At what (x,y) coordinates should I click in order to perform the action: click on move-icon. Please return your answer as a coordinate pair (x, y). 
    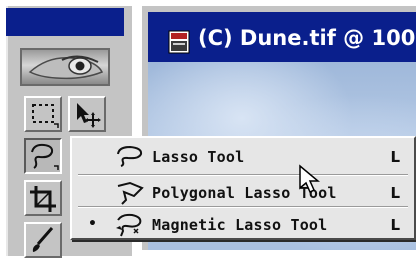
    Looking at the image, I should click on (89, 115).